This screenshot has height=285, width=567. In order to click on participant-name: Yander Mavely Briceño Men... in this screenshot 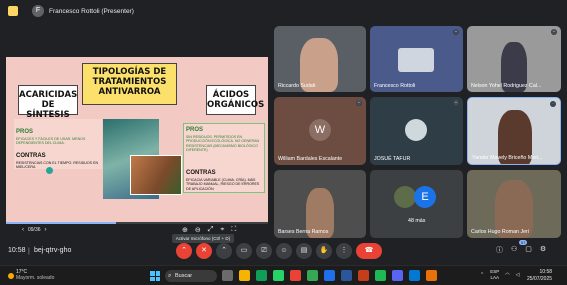, I will do `click(507, 158)`.